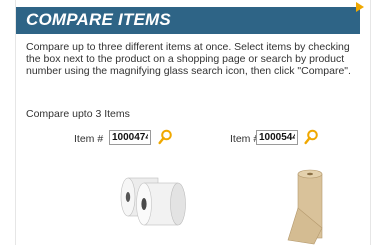 This screenshot has width=380, height=245. I want to click on item-1-label: Item #, so click(89, 139).